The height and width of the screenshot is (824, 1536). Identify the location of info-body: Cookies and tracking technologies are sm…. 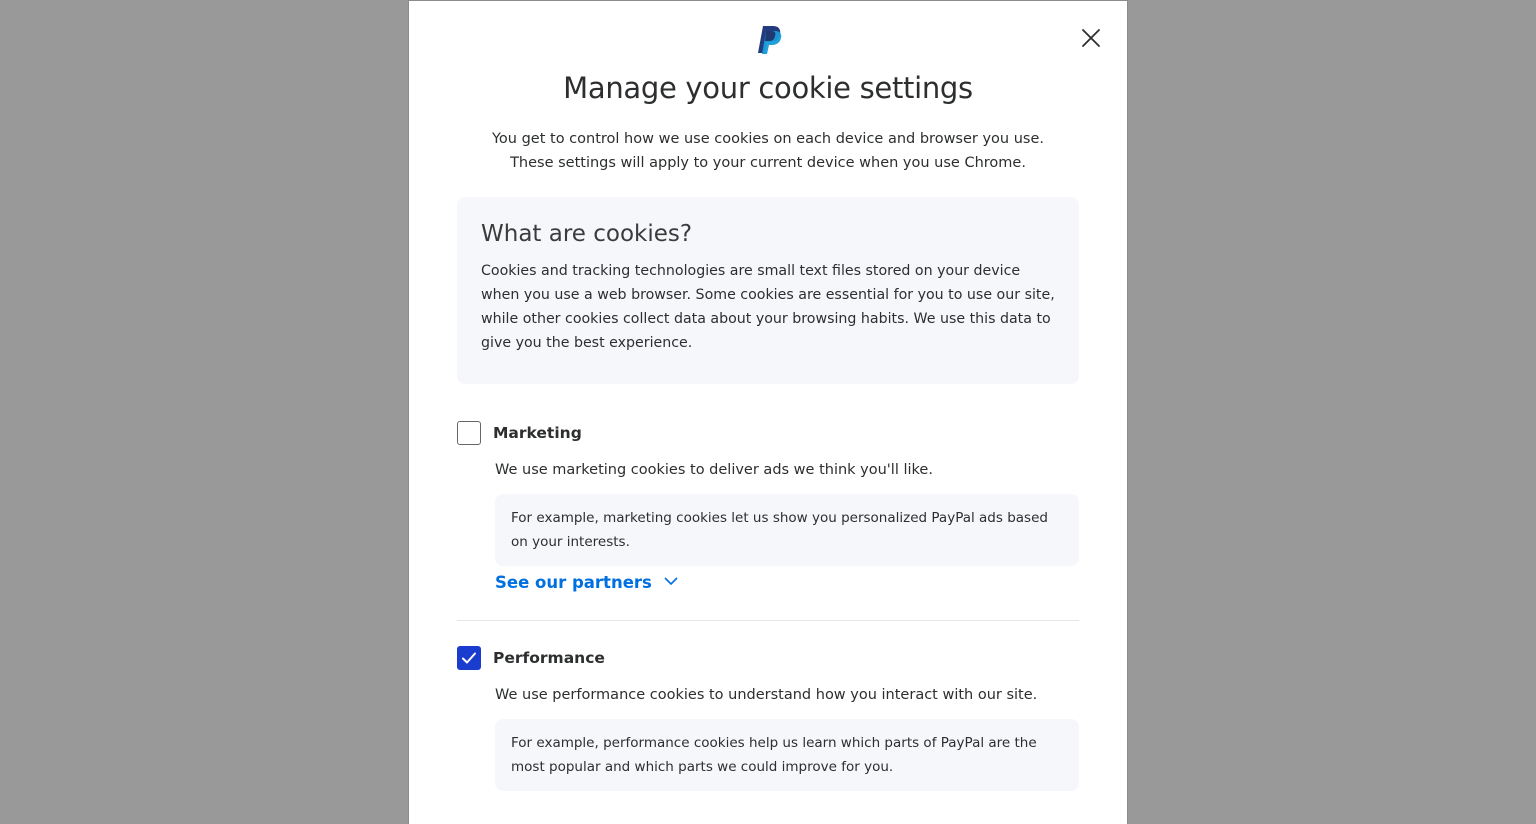
(768, 307).